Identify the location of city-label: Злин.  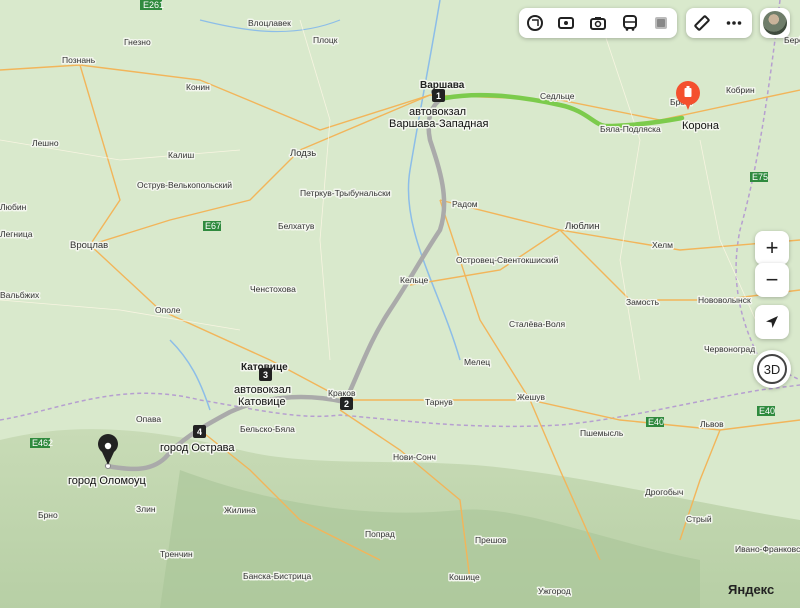
(146, 509).